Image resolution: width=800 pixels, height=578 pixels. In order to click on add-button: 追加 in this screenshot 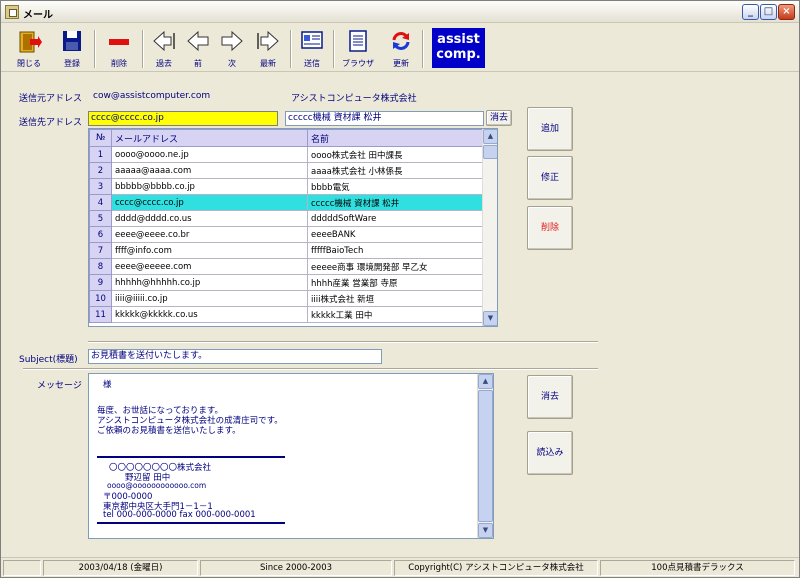, I will do `click(550, 129)`.